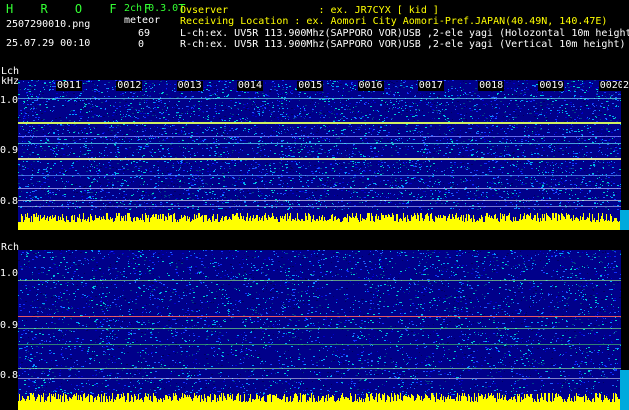 This screenshot has width=629, height=410. What do you see at coordinates (9, 273) in the screenshot?
I see `rch-freq-label-1-0: 1.0` at bounding box center [9, 273].